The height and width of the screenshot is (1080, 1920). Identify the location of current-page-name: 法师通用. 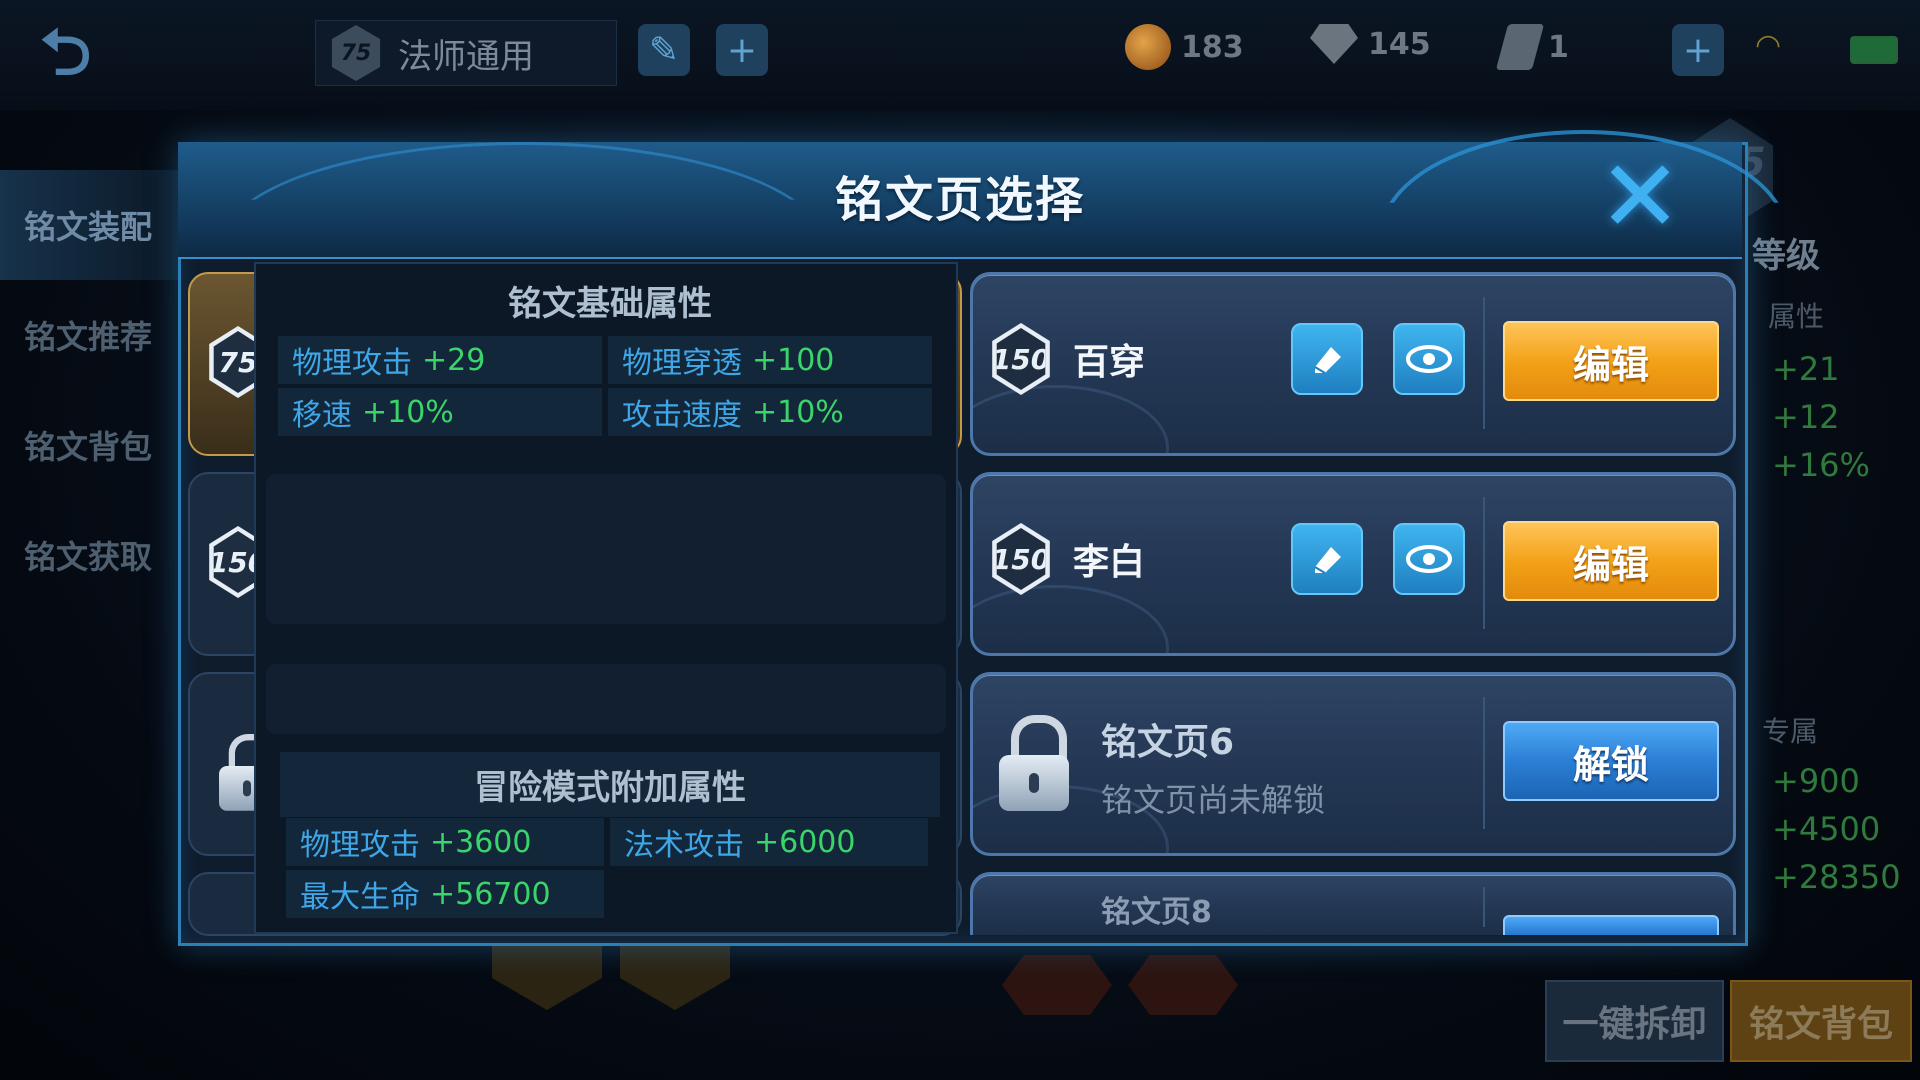
(466, 56).